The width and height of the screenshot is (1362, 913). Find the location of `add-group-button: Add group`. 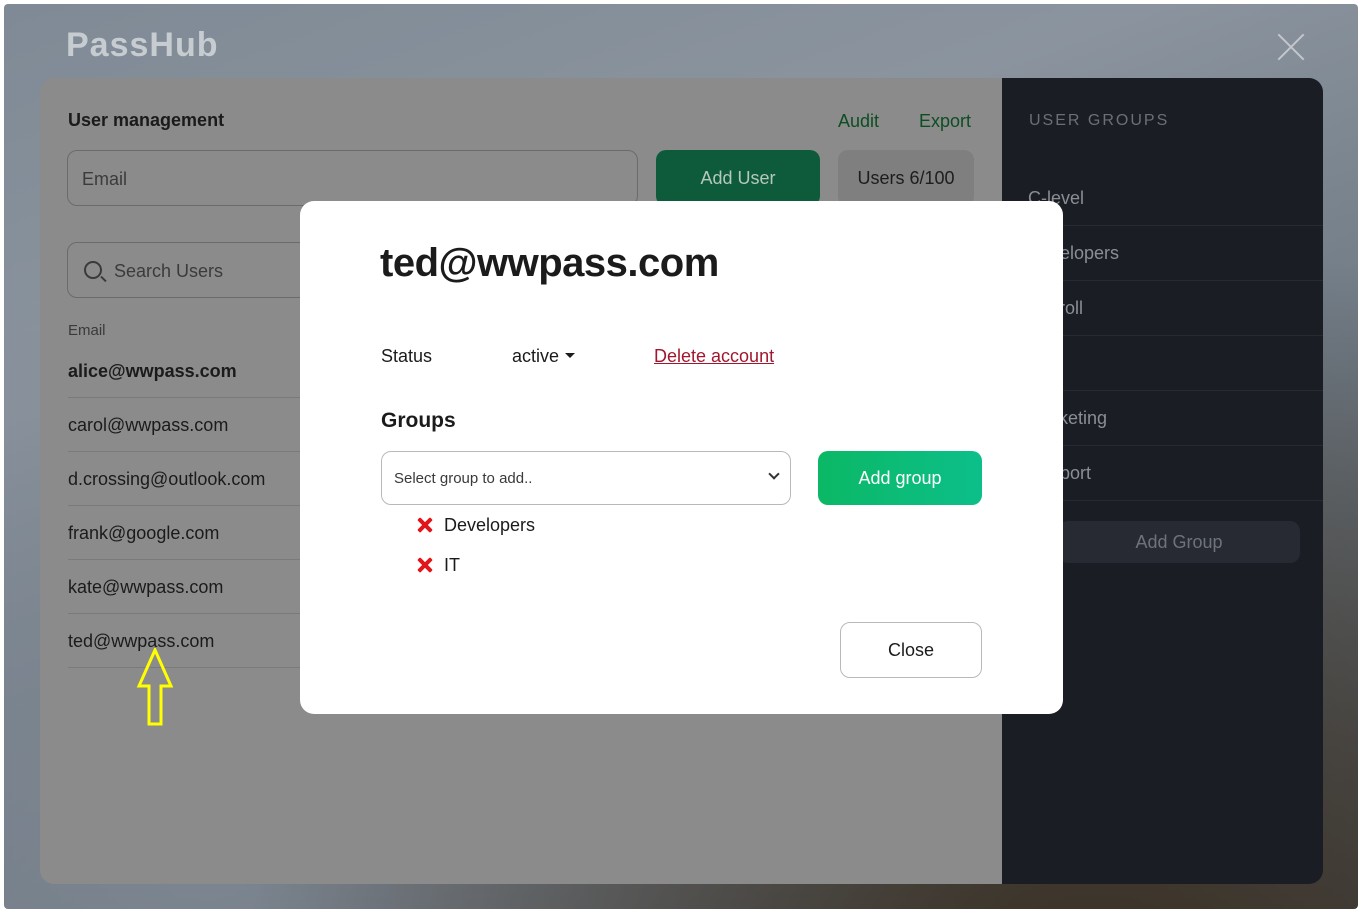

add-group-button: Add group is located at coordinates (900, 478).